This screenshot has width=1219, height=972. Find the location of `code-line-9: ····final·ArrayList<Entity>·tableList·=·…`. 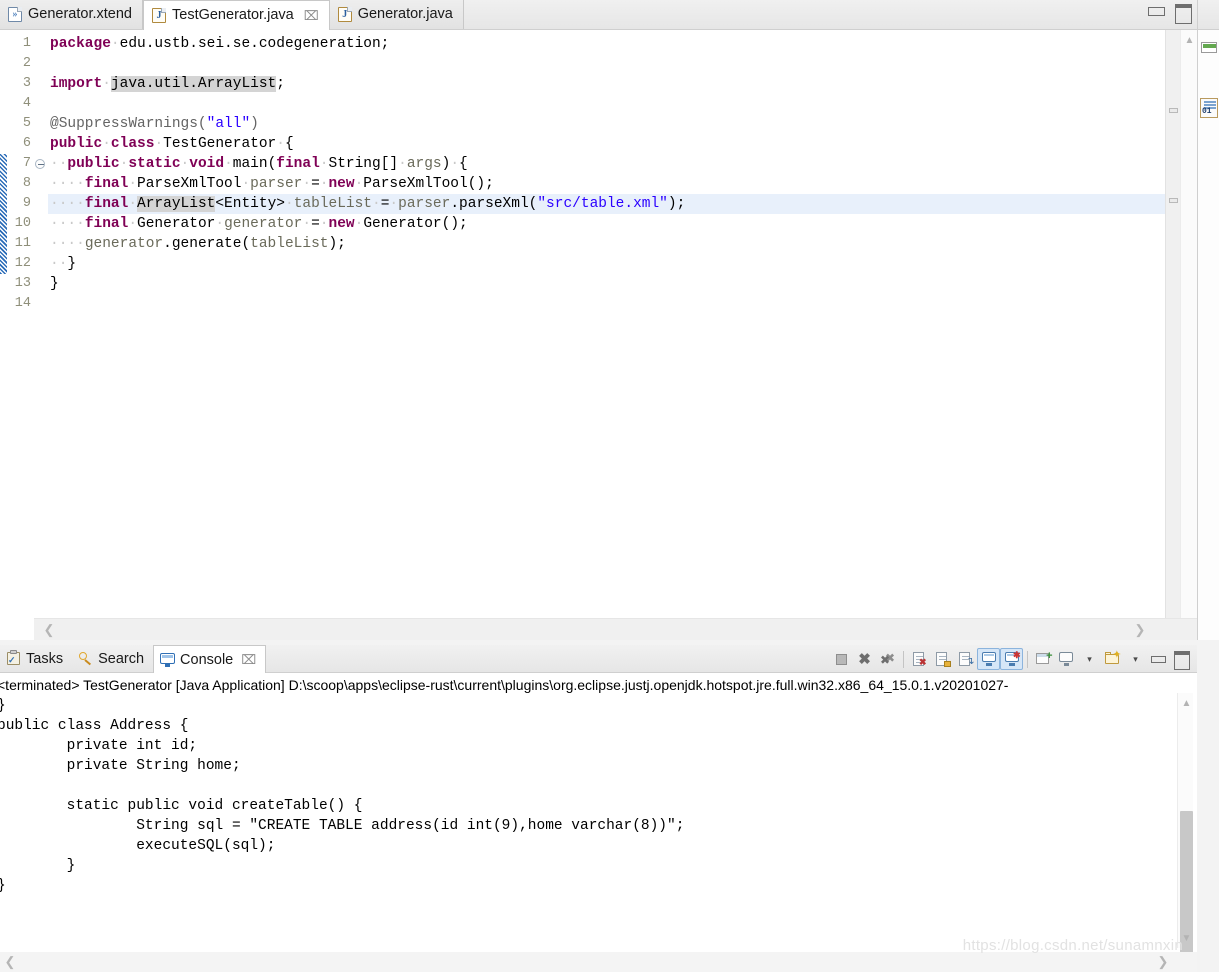

code-line-9: ····final·ArrayList<Entity>·tableList·=·… is located at coordinates (622, 204).